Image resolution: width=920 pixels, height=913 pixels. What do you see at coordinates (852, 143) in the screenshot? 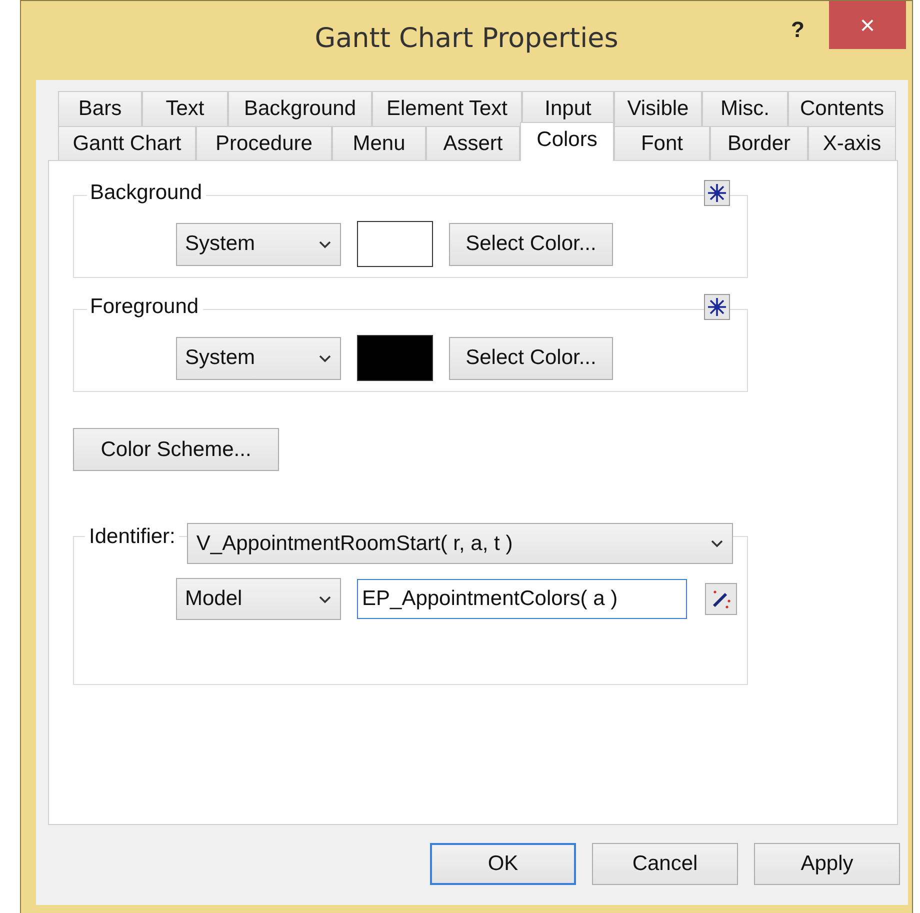
I see `tab: X-axis` at bounding box center [852, 143].